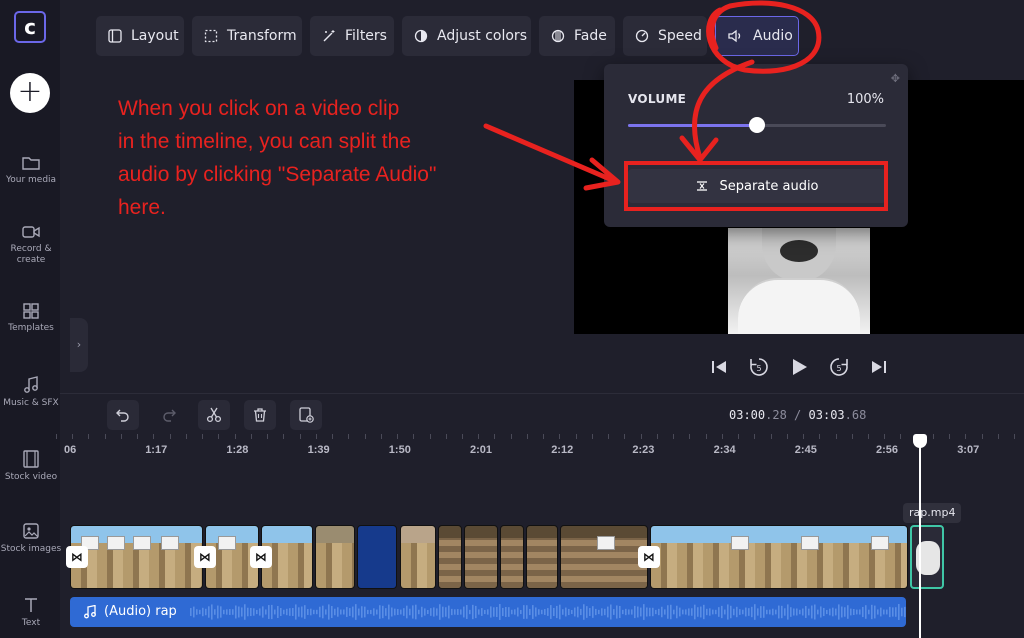  I want to click on playback-controls: 5 5, so click(801, 367).